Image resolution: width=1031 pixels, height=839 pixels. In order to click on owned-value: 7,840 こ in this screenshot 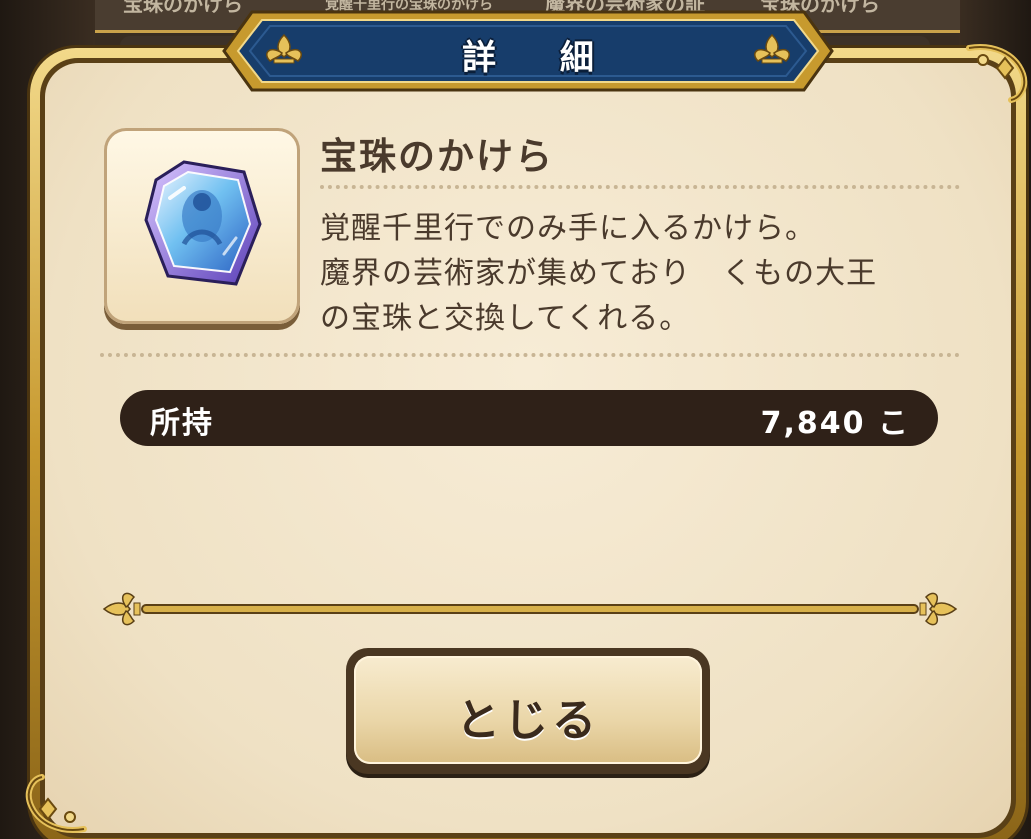, I will do `click(835, 423)`.